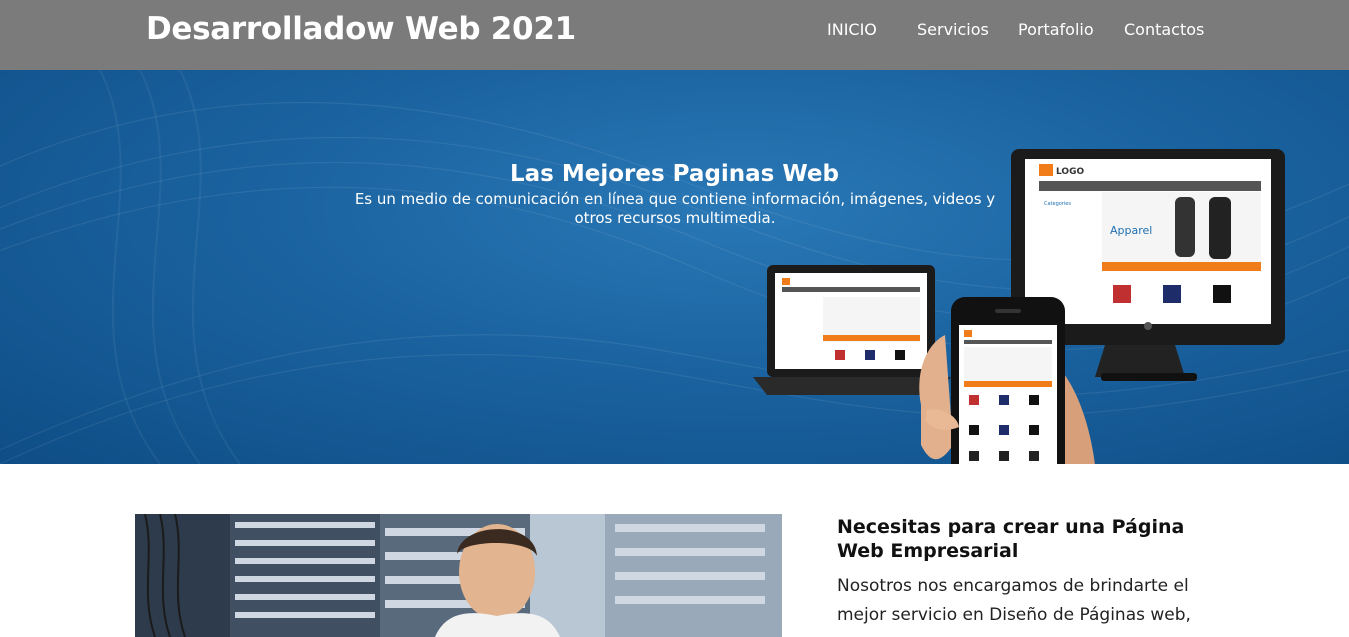 Image resolution: width=1349 pixels, height=637 pixels. I want to click on svg-text: Apparel, so click(1131, 230).